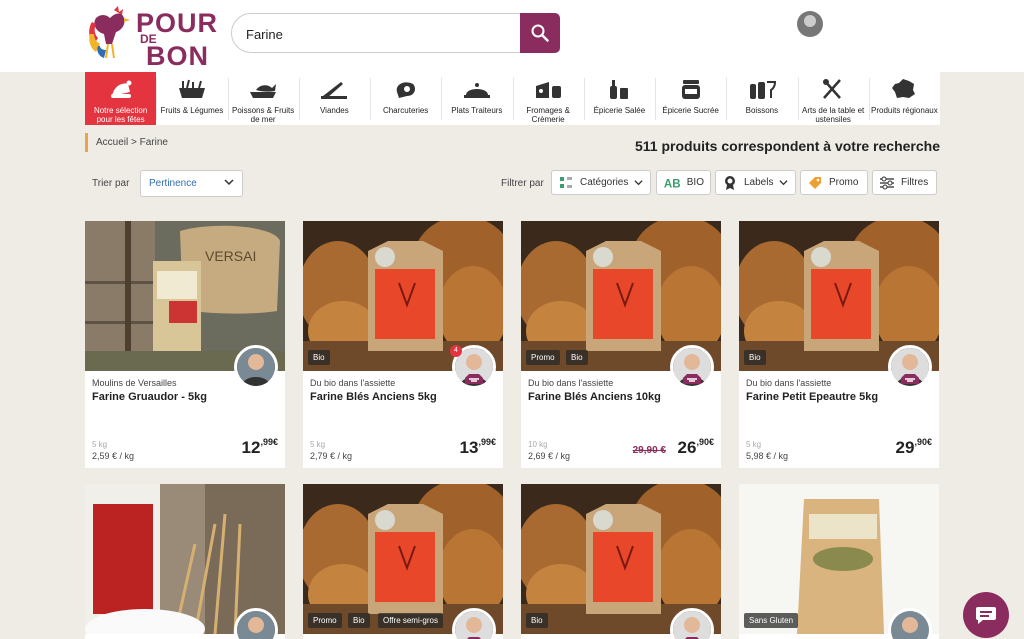 Image resolution: width=1024 pixels, height=639 pixels. I want to click on svg-text: VERSAI, so click(230, 256).